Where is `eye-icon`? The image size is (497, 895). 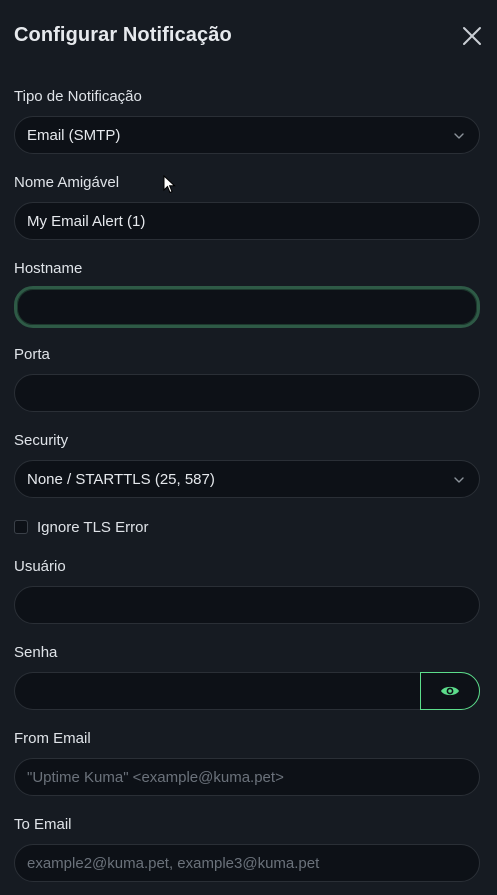 eye-icon is located at coordinates (450, 691).